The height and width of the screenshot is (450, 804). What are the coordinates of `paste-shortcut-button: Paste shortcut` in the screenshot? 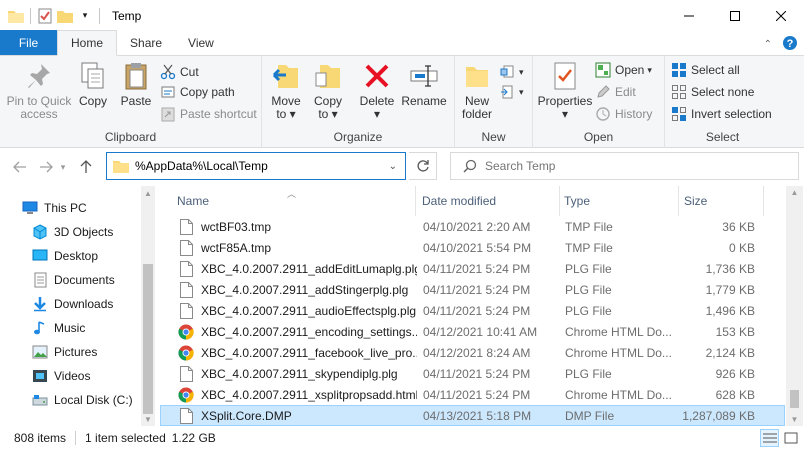 It's located at (208, 114).